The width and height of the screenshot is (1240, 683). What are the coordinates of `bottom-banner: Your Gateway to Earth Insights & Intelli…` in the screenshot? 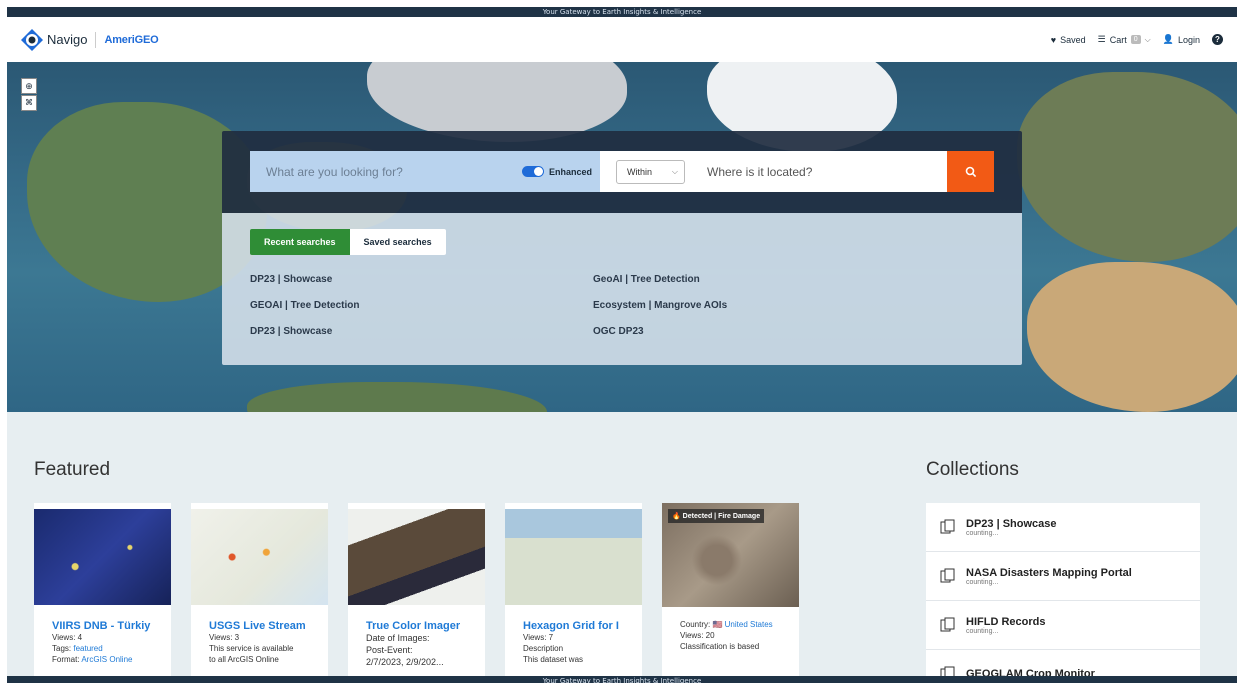 It's located at (622, 679).